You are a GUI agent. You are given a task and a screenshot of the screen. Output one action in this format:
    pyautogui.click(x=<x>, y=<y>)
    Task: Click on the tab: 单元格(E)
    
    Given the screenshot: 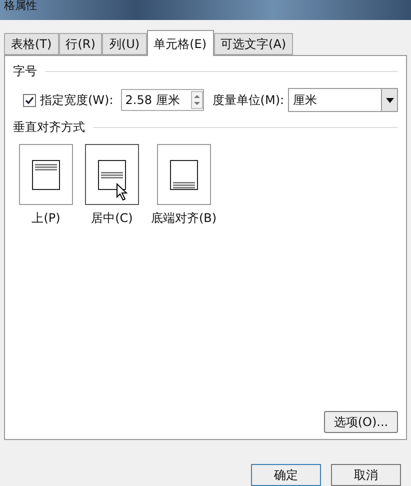 What is the action you would take?
    pyautogui.click(x=180, y=43)
    